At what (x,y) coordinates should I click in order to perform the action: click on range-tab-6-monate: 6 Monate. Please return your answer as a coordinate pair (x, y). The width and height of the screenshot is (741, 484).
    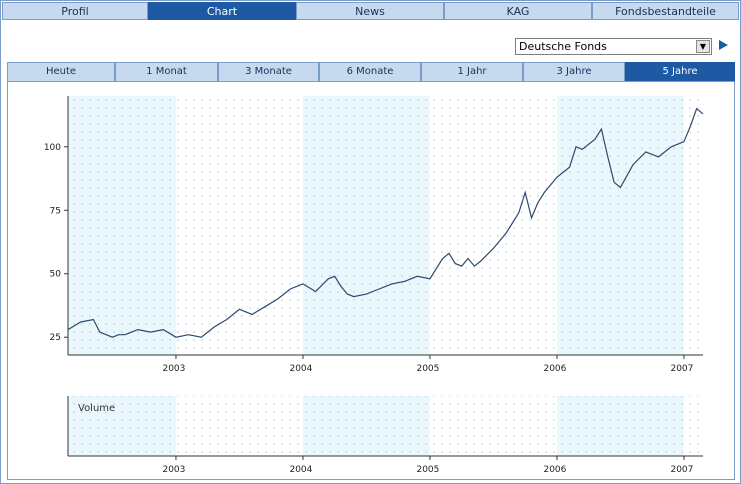
    Looking at the image, I should click on (370, 71).